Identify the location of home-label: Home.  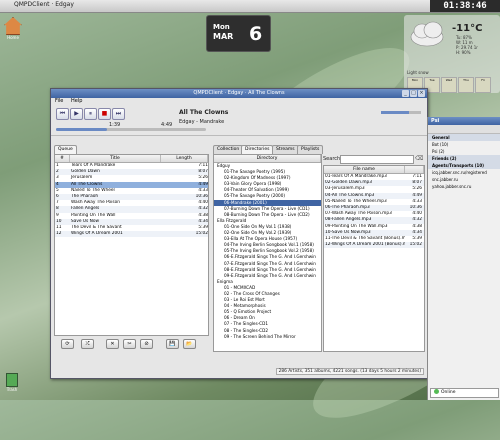
(13, 37).